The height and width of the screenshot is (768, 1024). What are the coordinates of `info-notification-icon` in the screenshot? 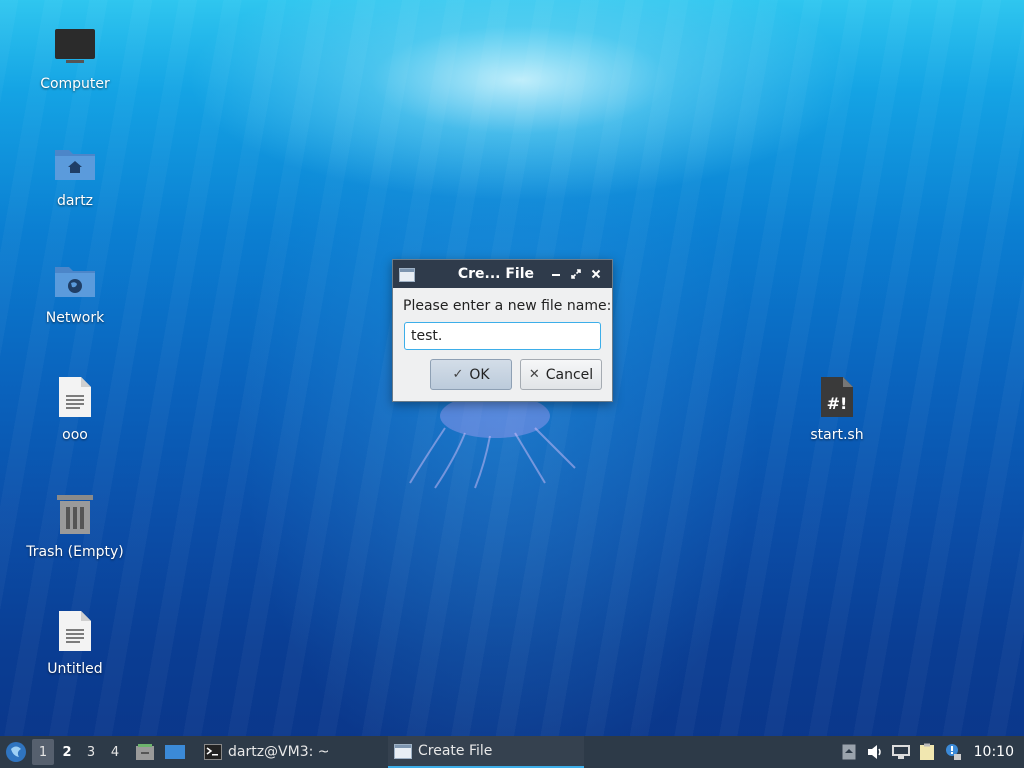 It's located at (953, 752).